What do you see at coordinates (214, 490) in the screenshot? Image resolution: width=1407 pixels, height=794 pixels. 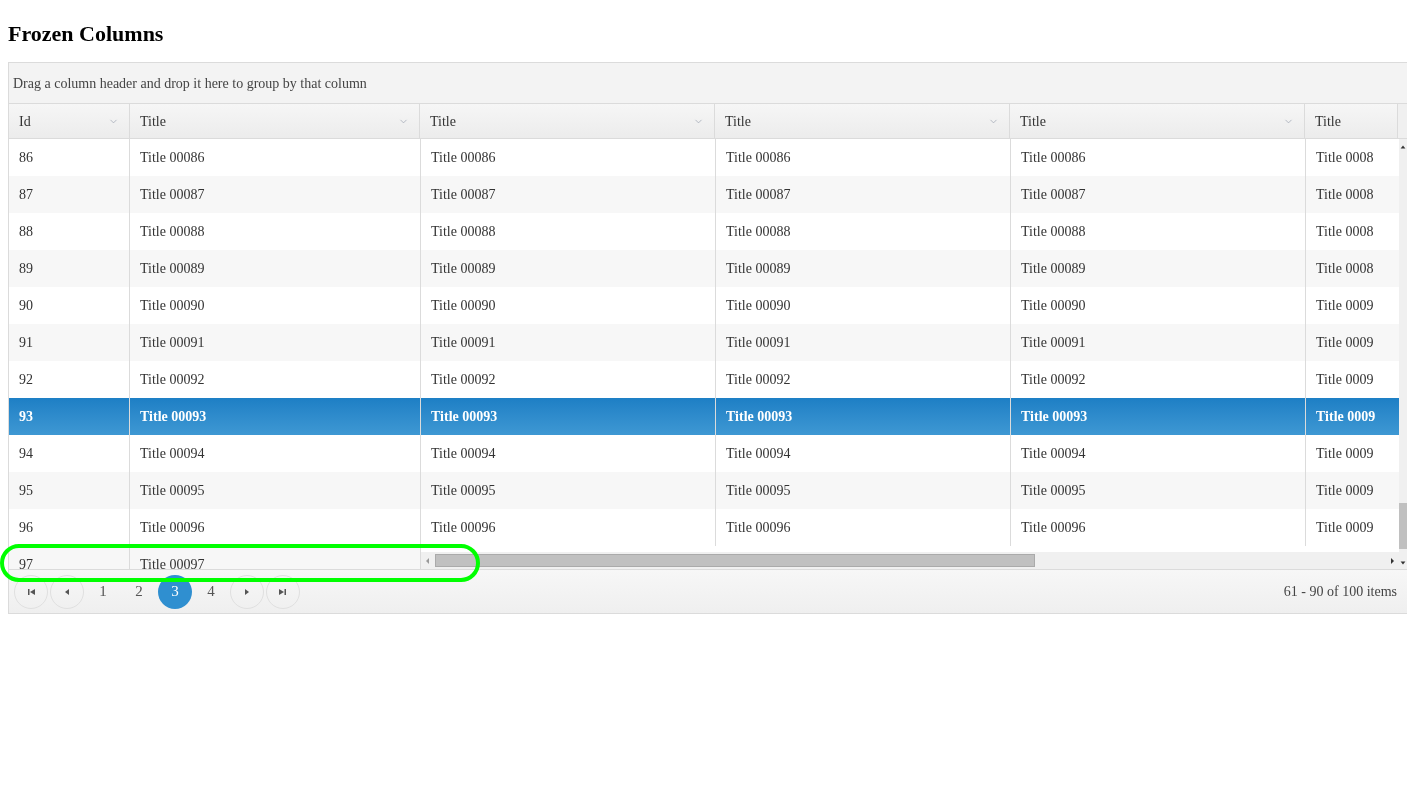 I see `table-row: 95 Title 00095` at bounding box center [214, 490].